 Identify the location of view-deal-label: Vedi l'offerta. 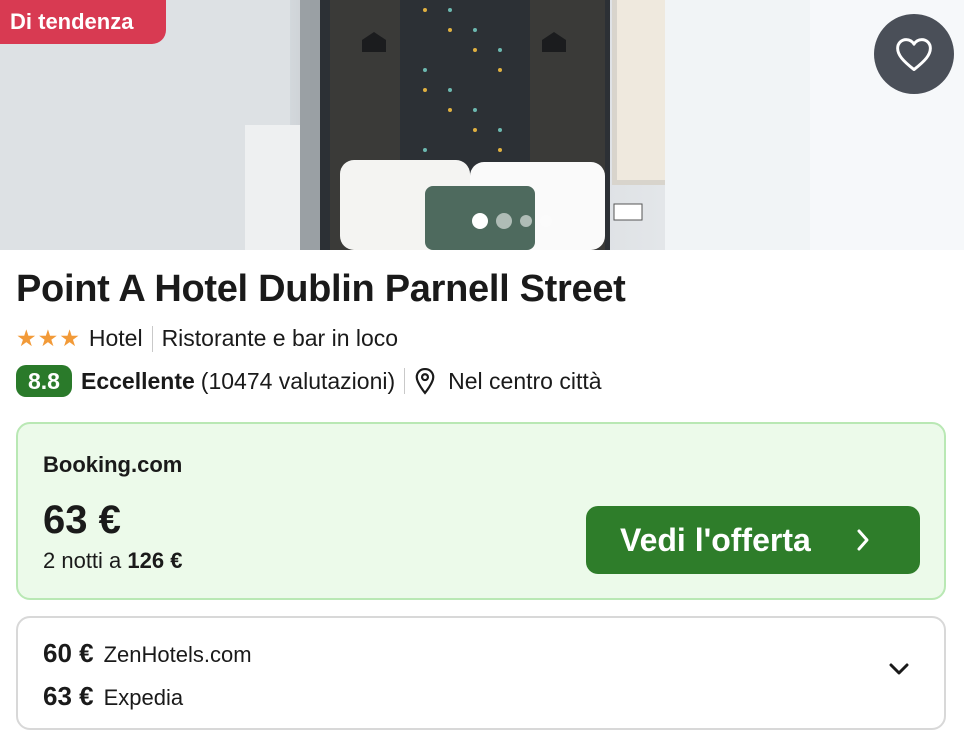
(715, 539).